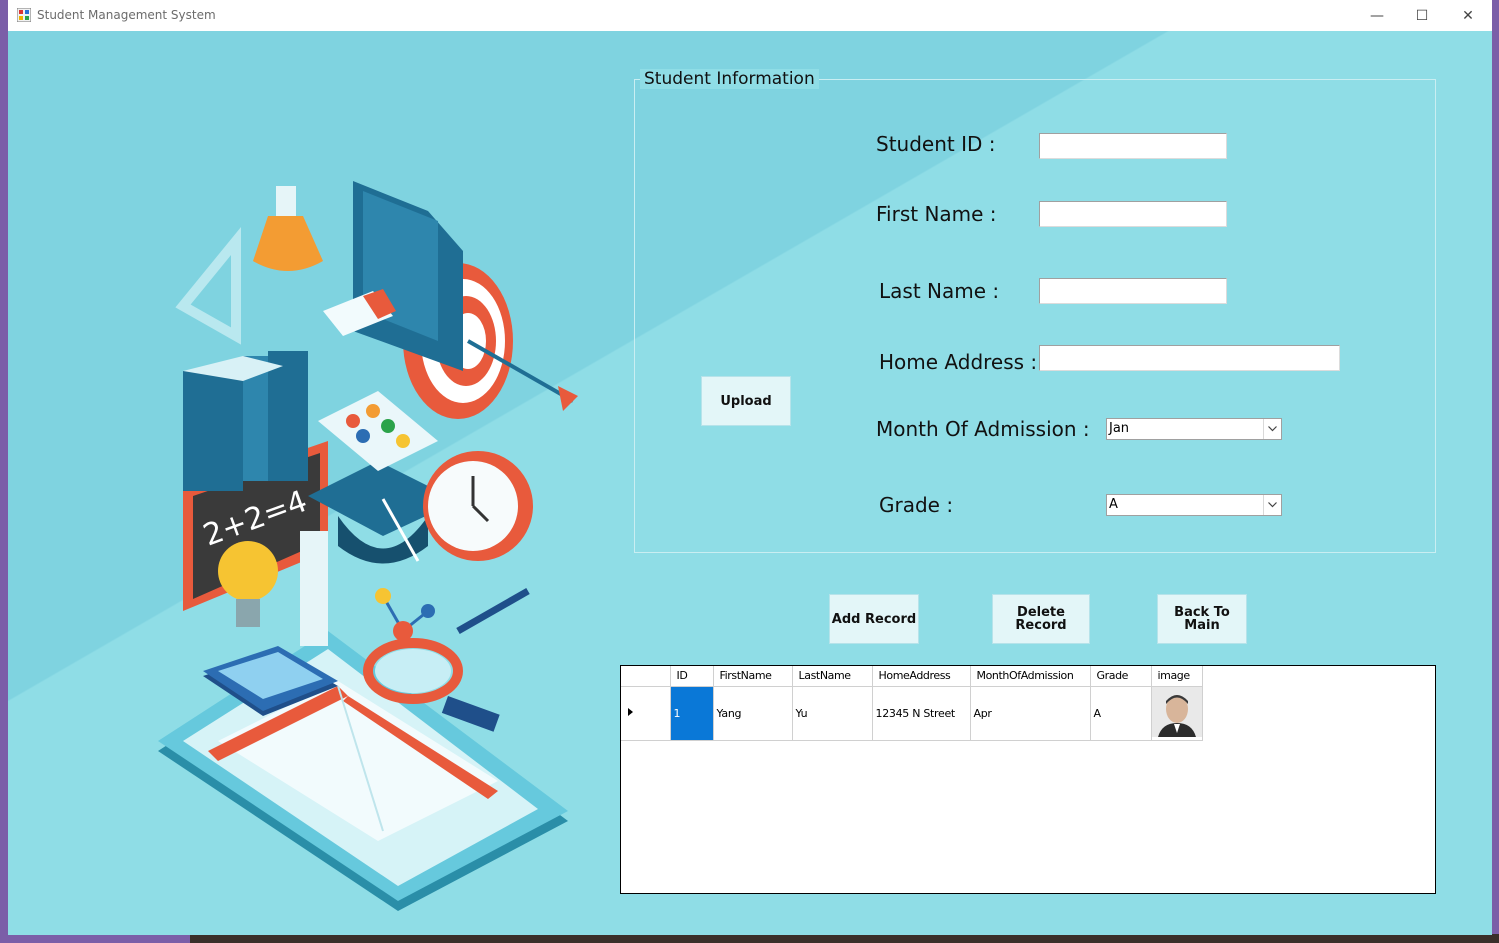  What do you see at coordinates (874, 619) in the screenshot?
I see `add-record-button: Add Record` at bounding box center [874, 619].